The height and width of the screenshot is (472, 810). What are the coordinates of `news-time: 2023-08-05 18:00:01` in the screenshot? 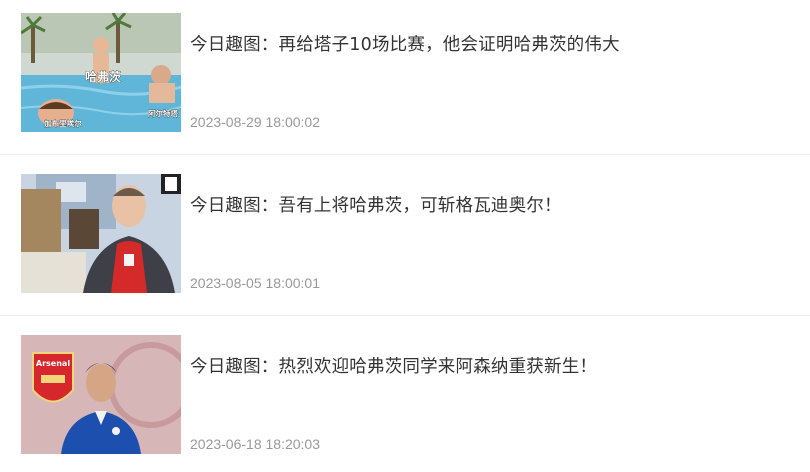 It's located at (255, 283).